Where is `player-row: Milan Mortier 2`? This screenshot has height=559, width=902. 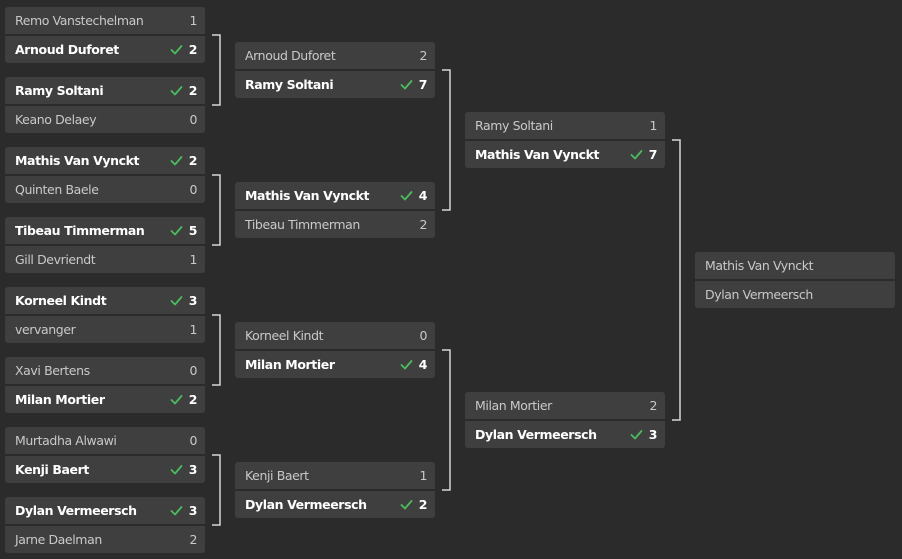
player-row: Milan Mortier 2 is located at coordinates (565, 405).